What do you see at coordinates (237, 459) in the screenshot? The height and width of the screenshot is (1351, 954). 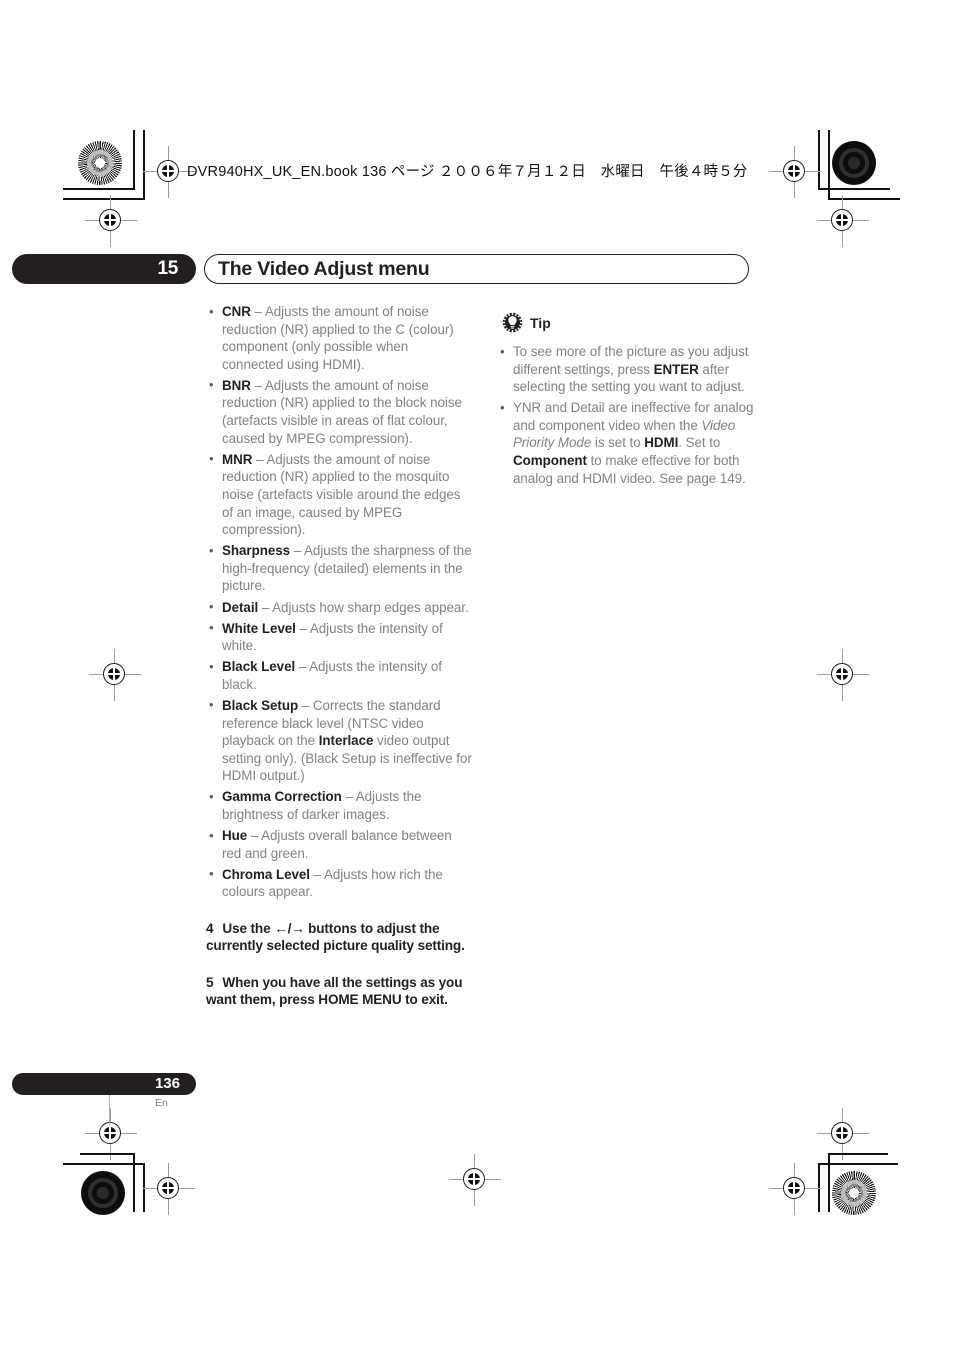 I see `setting-term: MNR` at bounding box center [237, 459].